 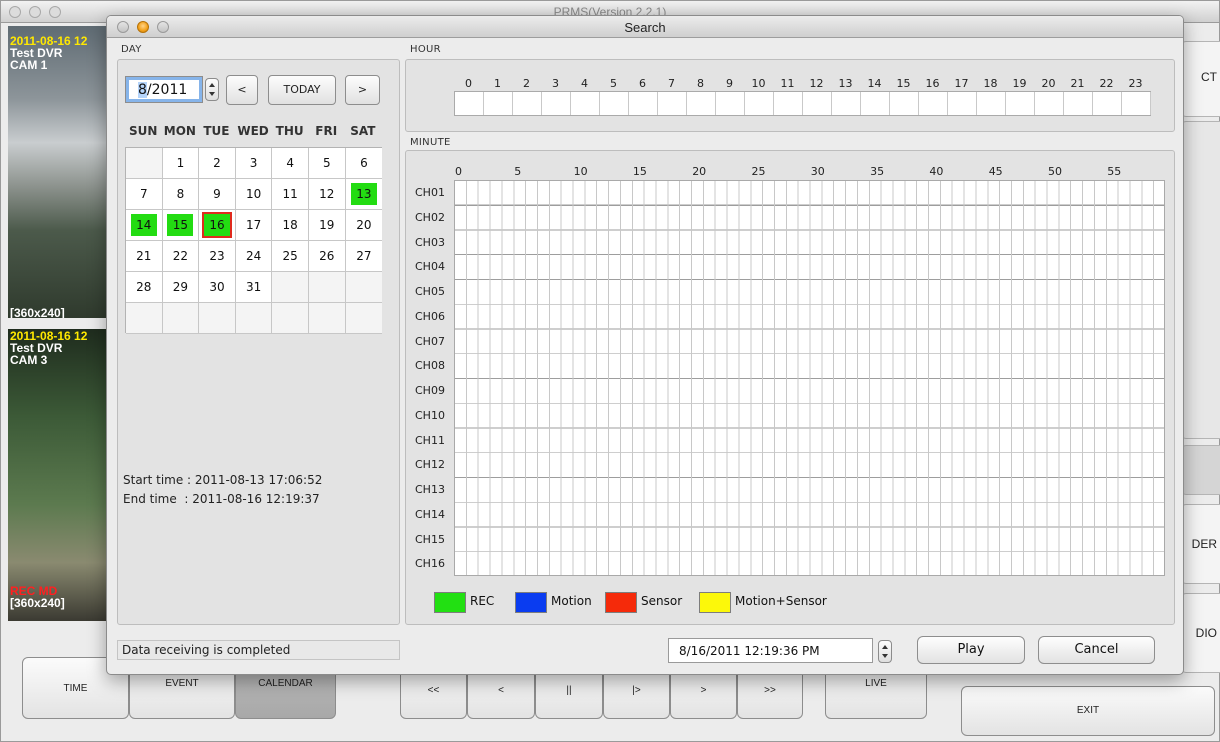 What do you see at coordinates (327, 256) in the screenshot?
I see `calendar-day-cell: 26` at bounding box center [327, 256].